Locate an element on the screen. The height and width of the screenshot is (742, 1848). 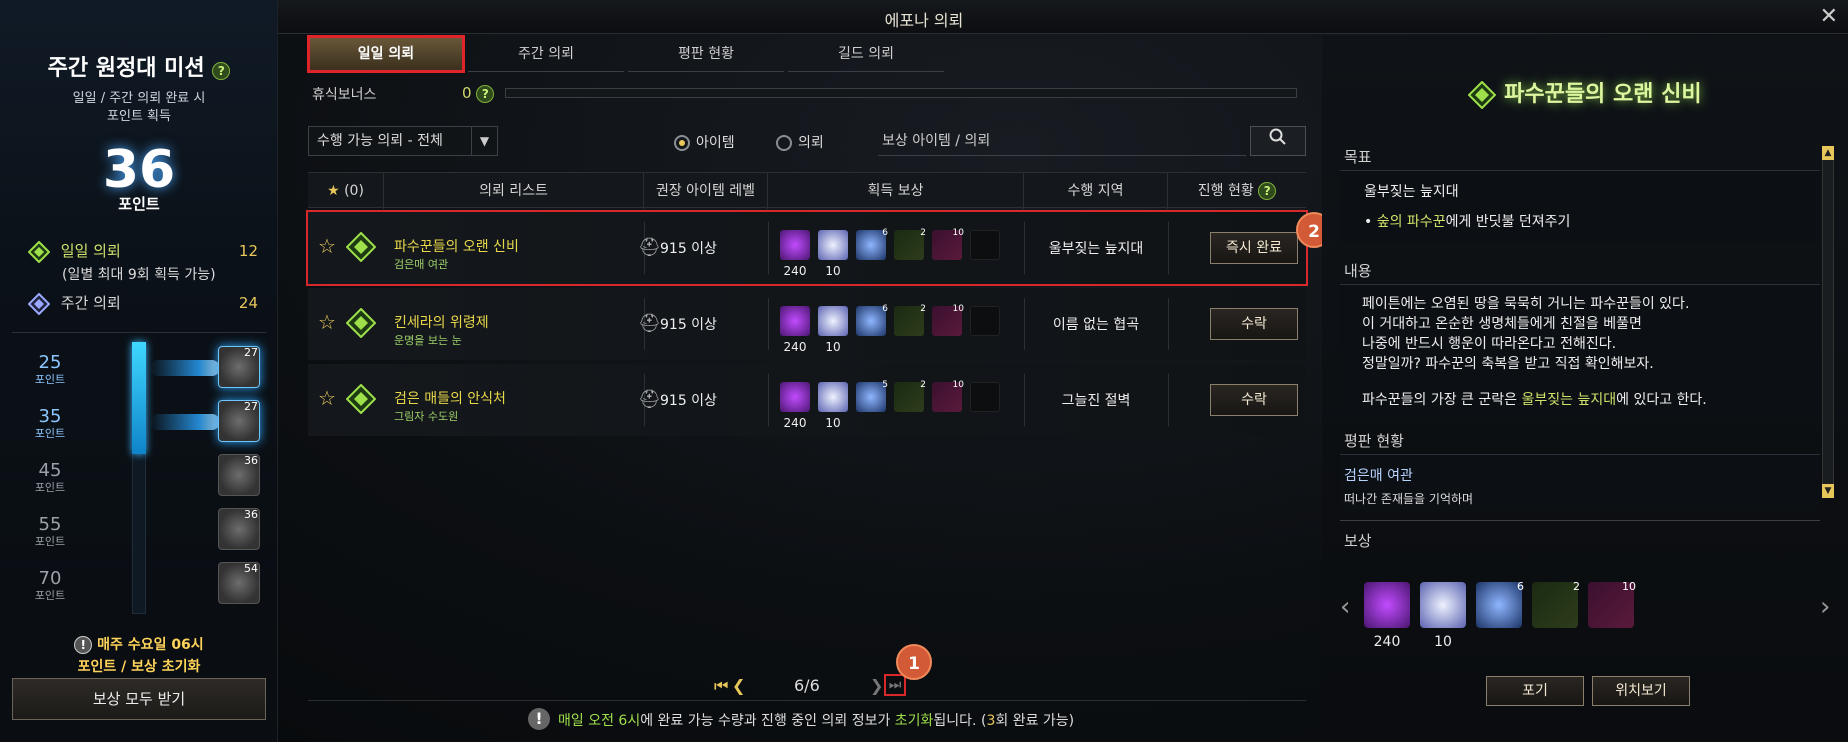
instant-complete-button: 즉시 완료 is located at coordinates (1254, 248).